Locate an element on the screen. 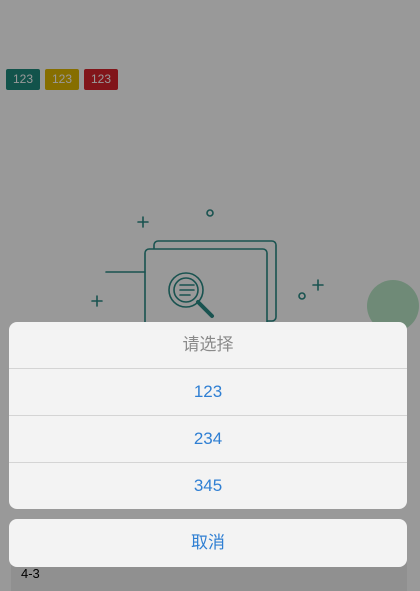 The image size is (420, 591). action-option-123: 123 is located at coordinates (208, 392).